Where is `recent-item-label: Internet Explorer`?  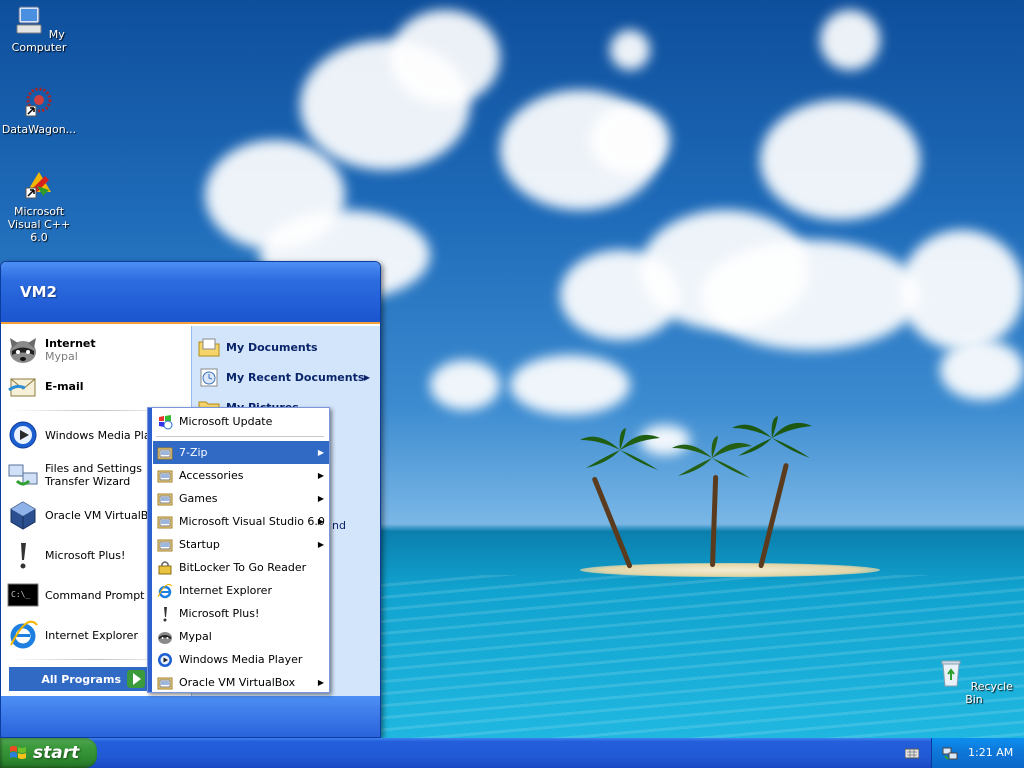
recent-item-label: Internet Explorer is located at coordinates (91, 635).